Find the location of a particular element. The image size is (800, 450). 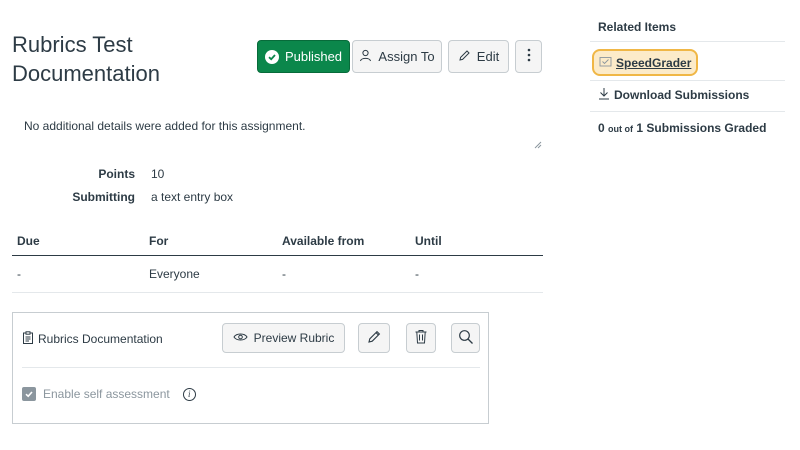

delete-rubric-button is located at coordinates (421, 338).